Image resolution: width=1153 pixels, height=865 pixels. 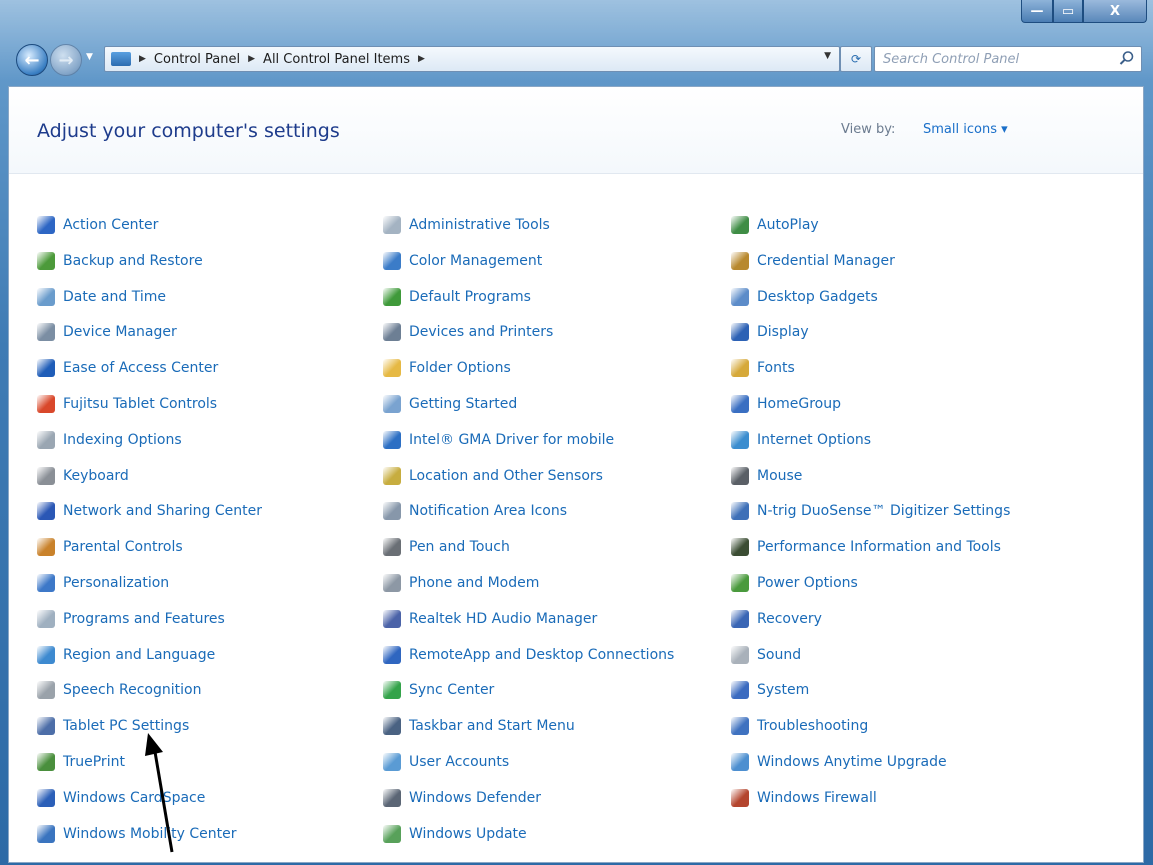 I want to click on control-panel-item: TruePrint, so click(x=81, y=762).